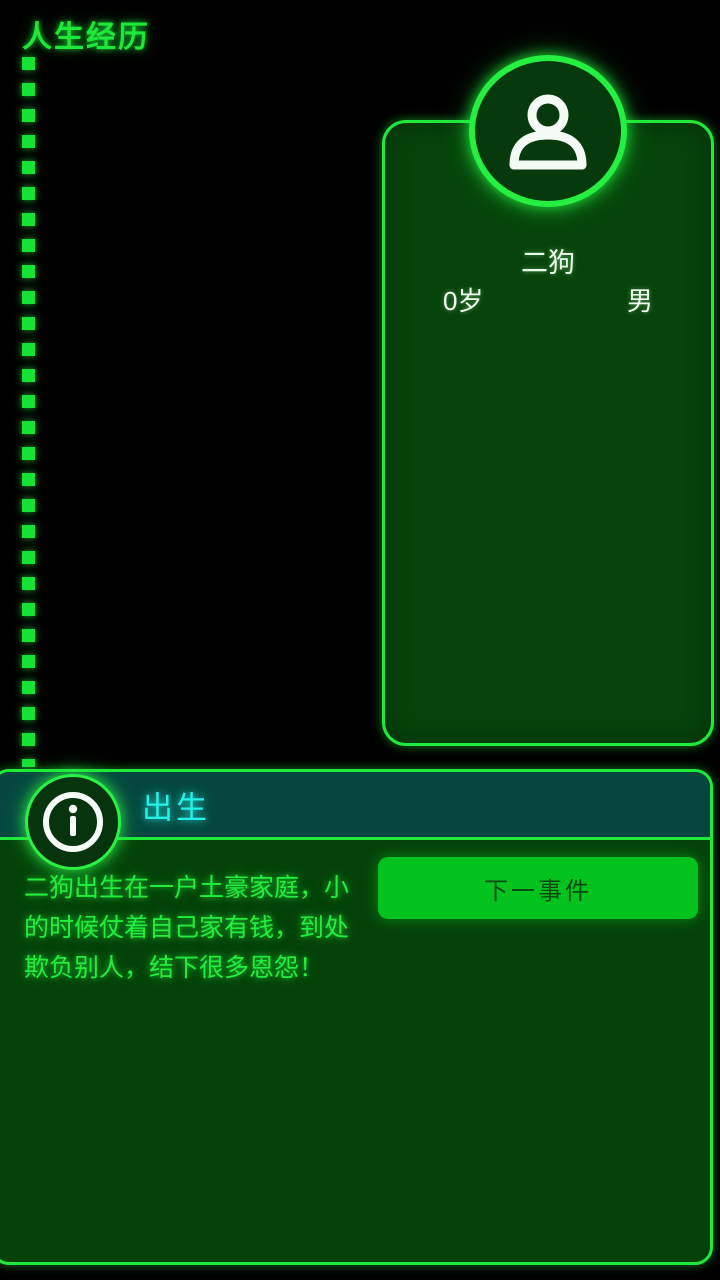 The image size is (720, 1280). I want to click on avatar, so click(548, 131).